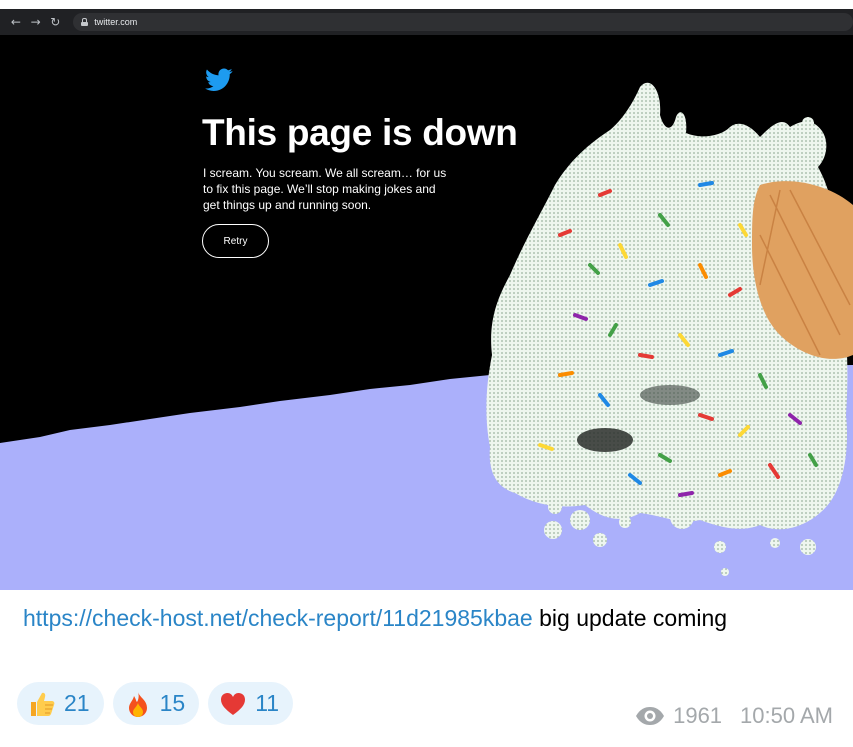  What do you see at coordinates (251, 703) in the screenshot?
I see `reaction-red-heart: 11` at bounding box center [251, 703].